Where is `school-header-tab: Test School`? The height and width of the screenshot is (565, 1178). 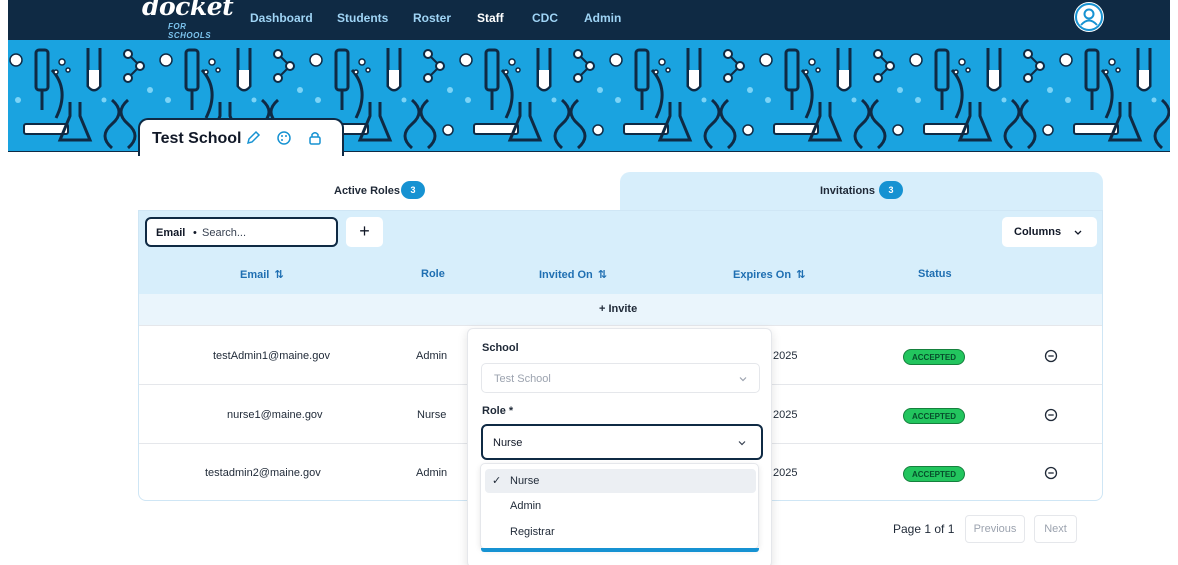 school-header-tab: Test School is located at coordinates (241, 137).